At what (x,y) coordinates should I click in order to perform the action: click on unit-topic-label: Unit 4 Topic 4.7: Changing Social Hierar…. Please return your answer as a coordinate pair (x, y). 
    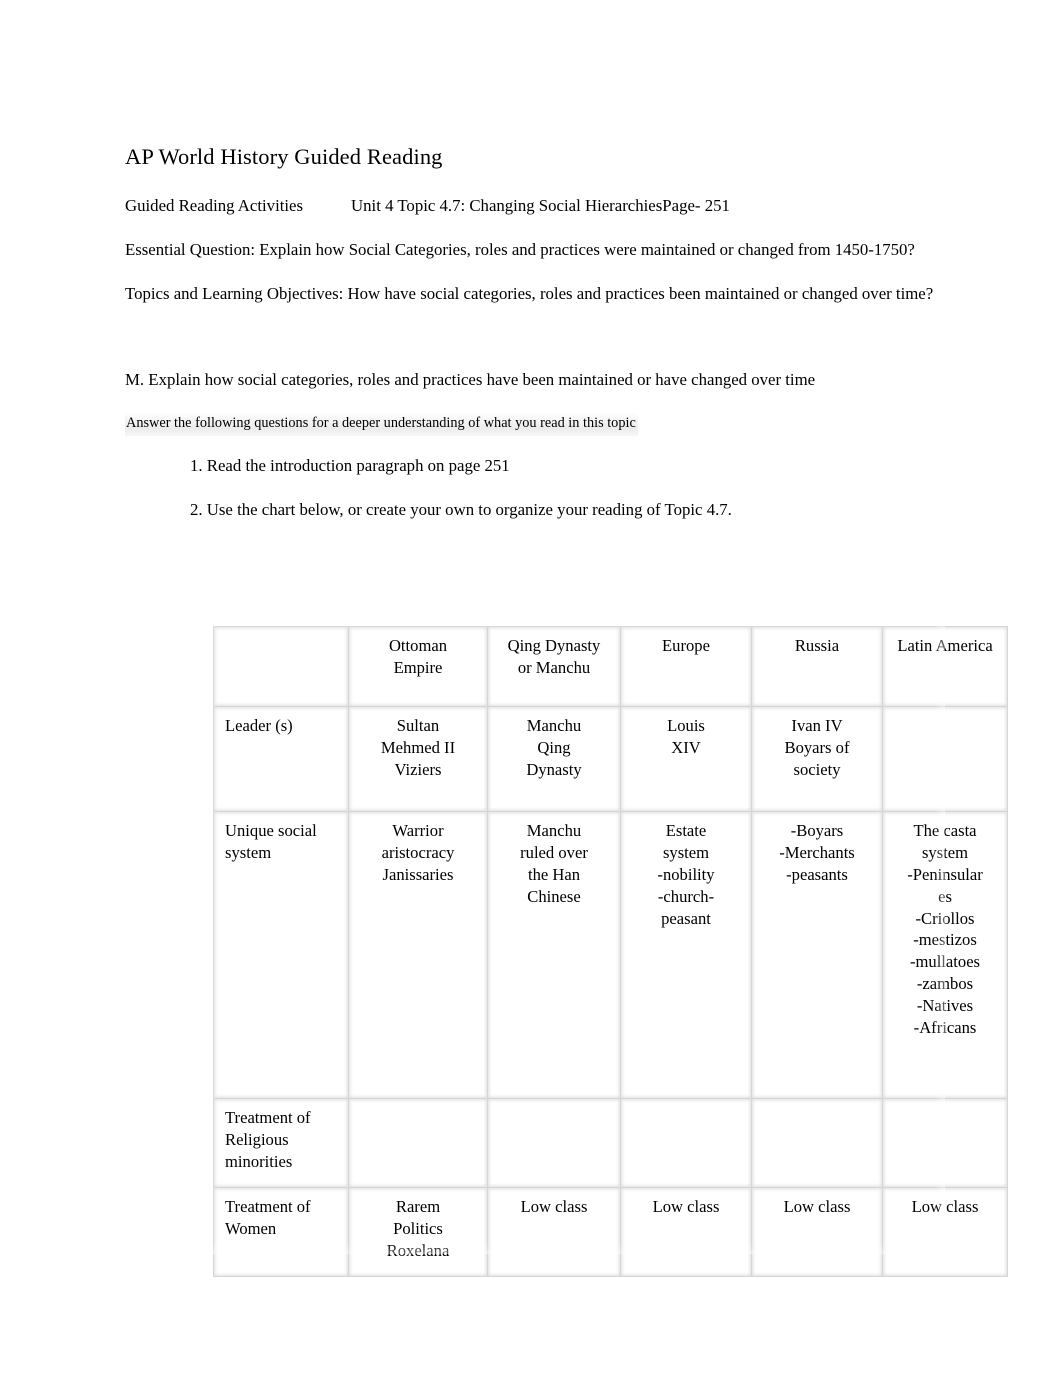
    Looking at the image, I should click on (507, 205).